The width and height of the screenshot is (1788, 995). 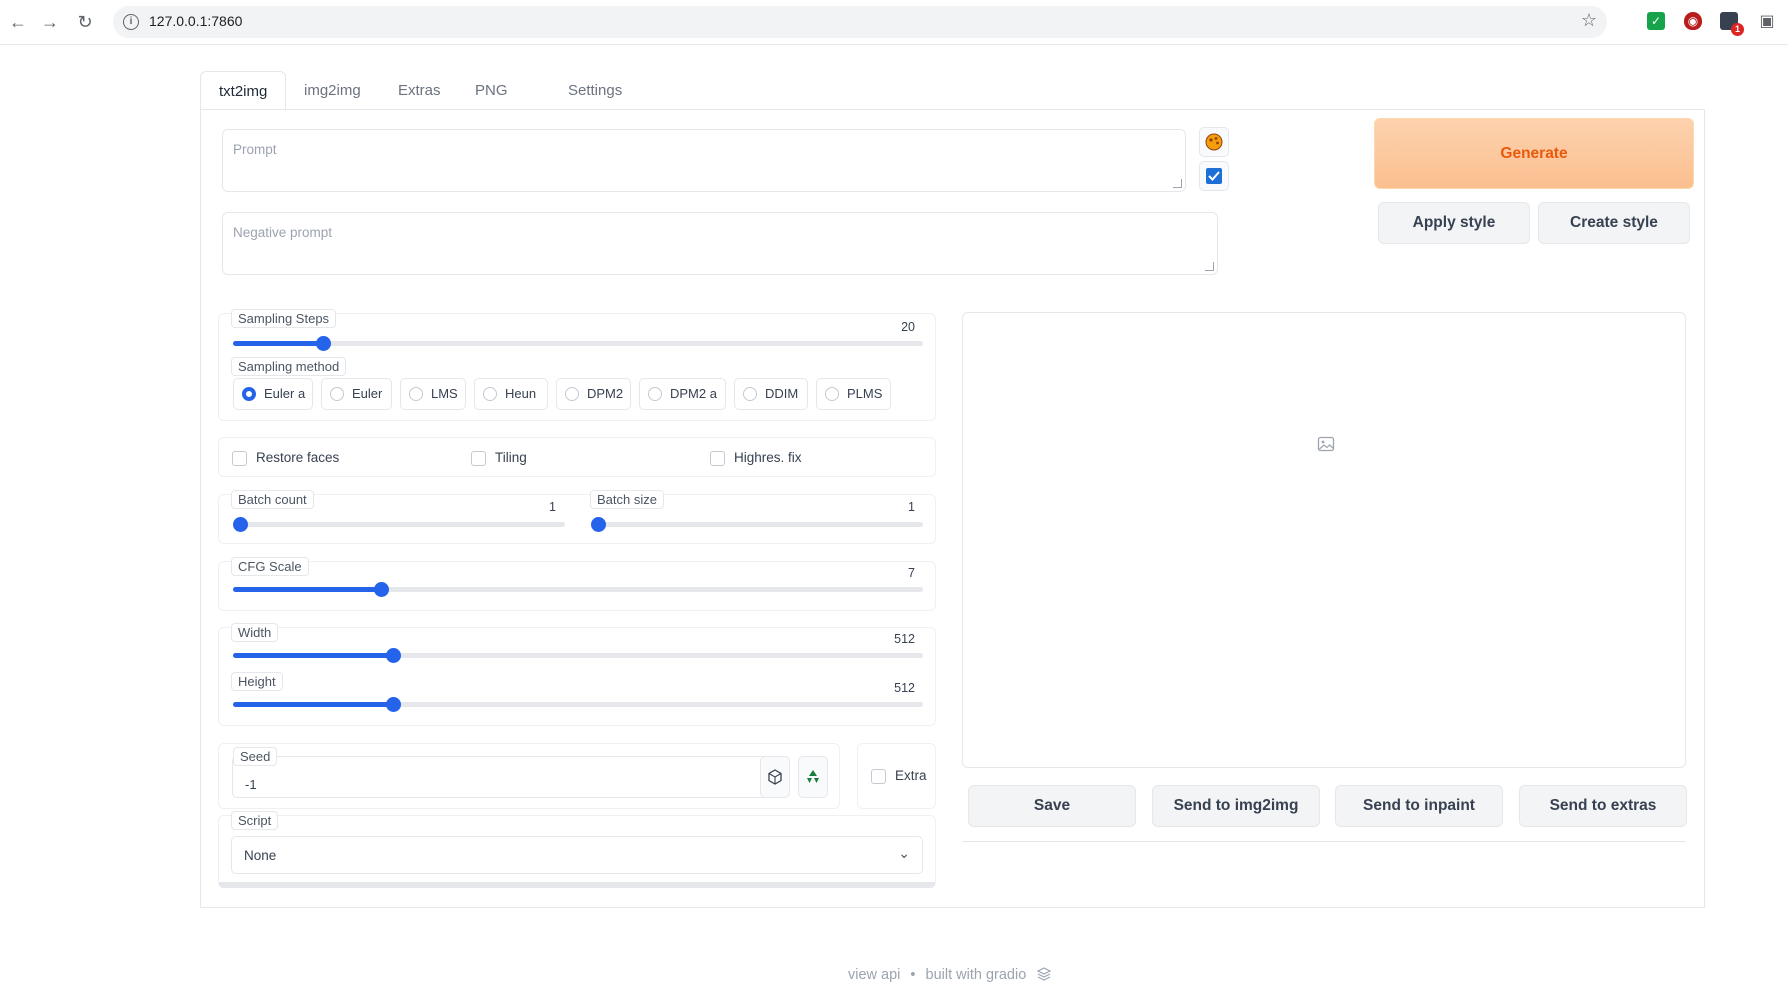 I want to click on view-api-link: view api, so click(x=874, y=975).